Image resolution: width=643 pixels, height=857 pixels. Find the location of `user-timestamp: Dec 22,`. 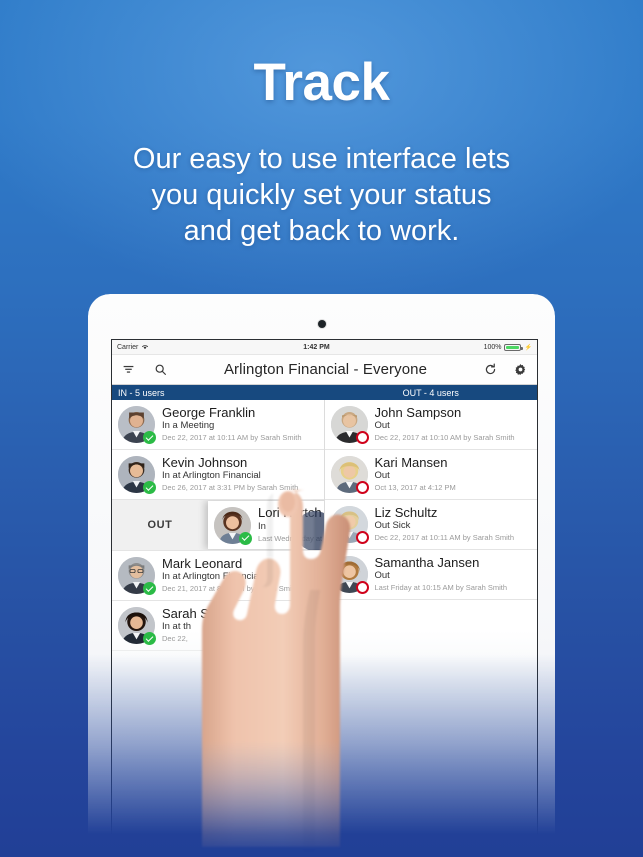

user-timestamp: Dec 22, is located at coordinates (175, 639).